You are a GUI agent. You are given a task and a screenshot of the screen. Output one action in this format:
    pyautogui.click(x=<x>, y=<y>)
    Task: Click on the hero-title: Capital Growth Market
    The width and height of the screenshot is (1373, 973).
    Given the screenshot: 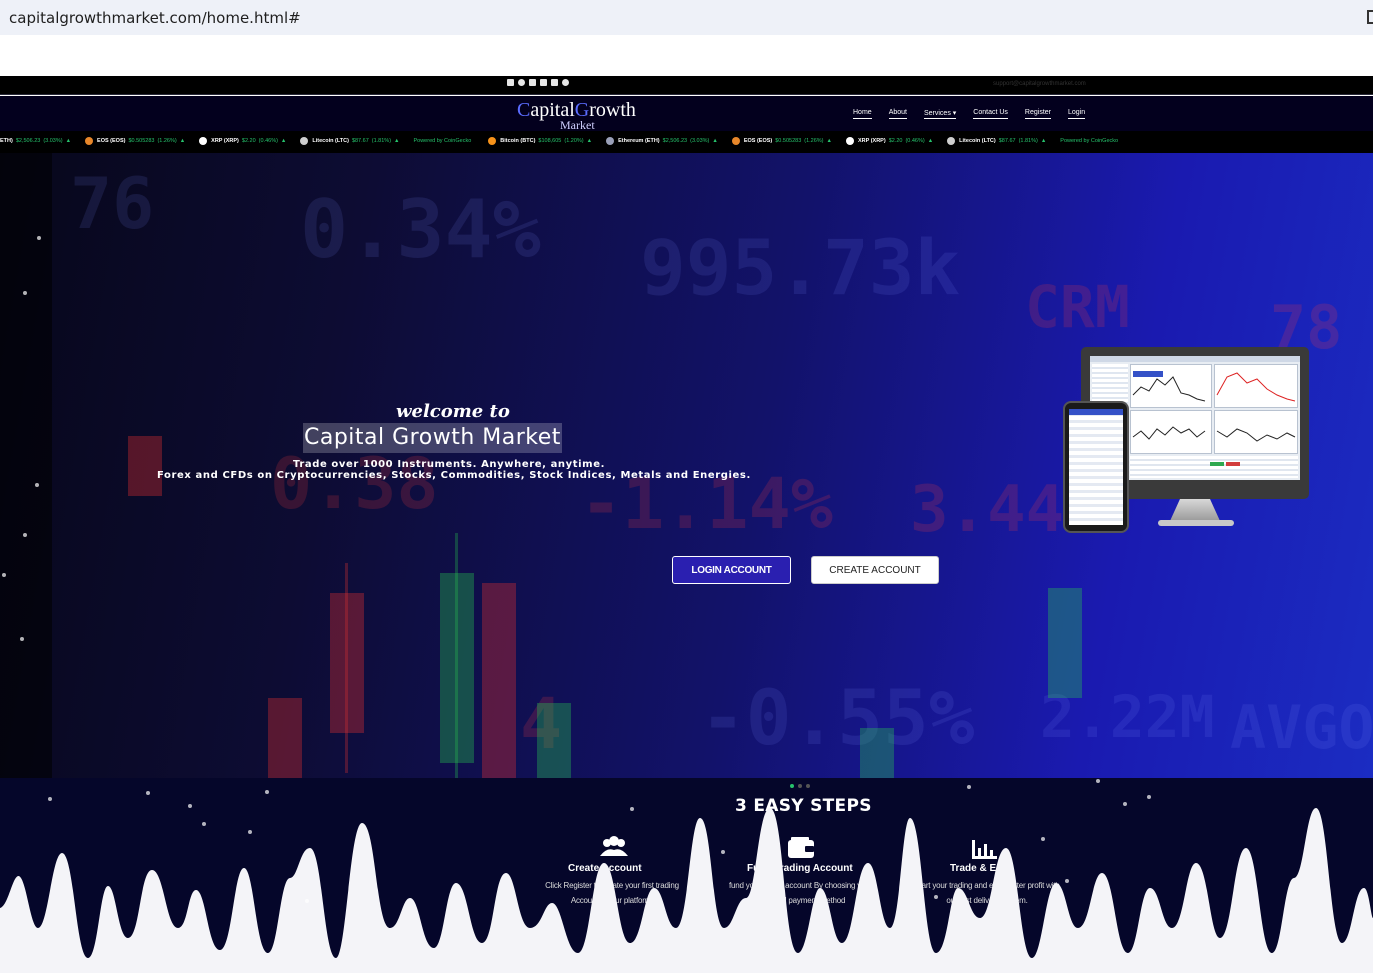 What is the action you would take?
    pyautogui.click(x=432, y=438)
    